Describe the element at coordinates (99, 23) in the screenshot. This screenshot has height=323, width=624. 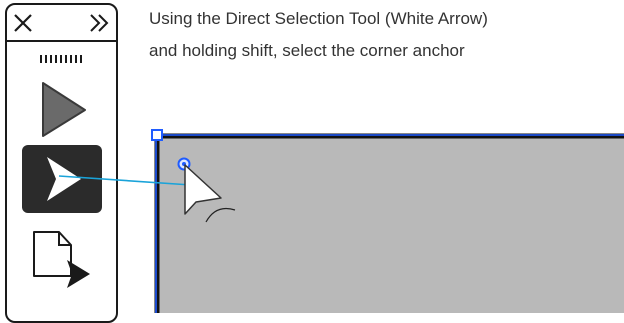
I see `double-chevron-right-icon` at that location.